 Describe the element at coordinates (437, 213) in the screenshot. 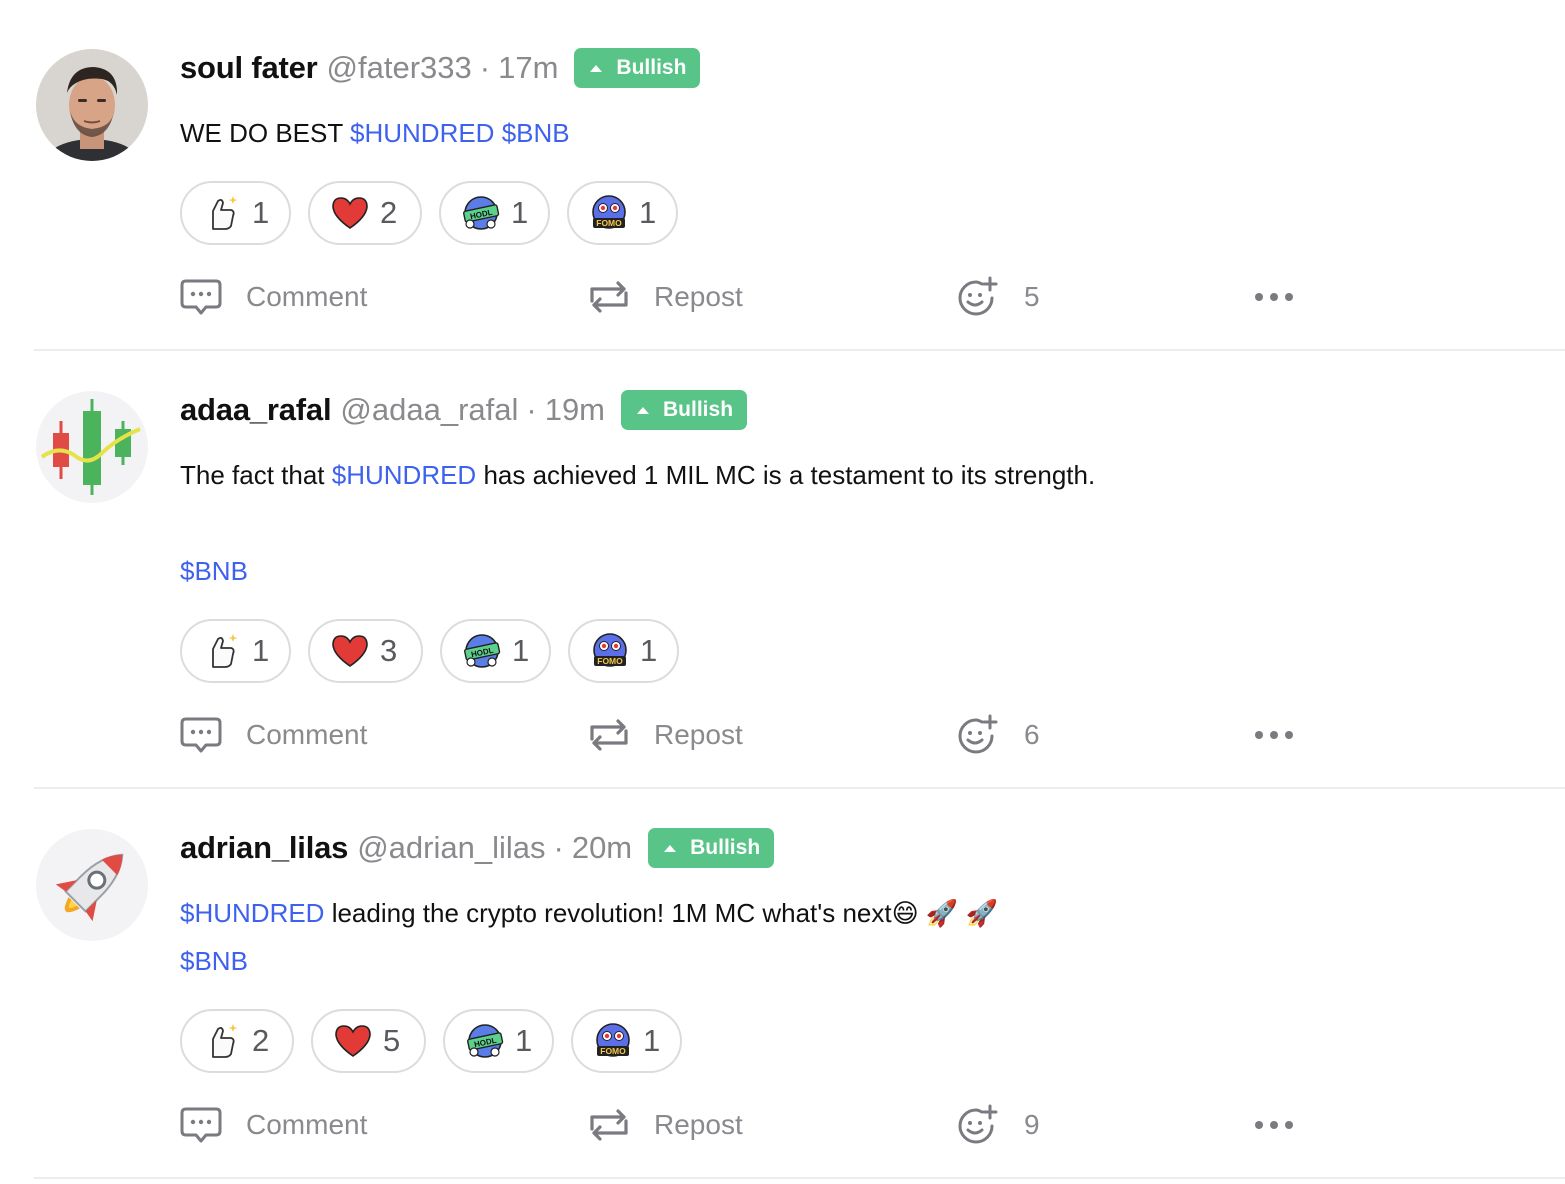

I see `reaction-bar: 1 2 HODL 1 FOMO 1` at that location.